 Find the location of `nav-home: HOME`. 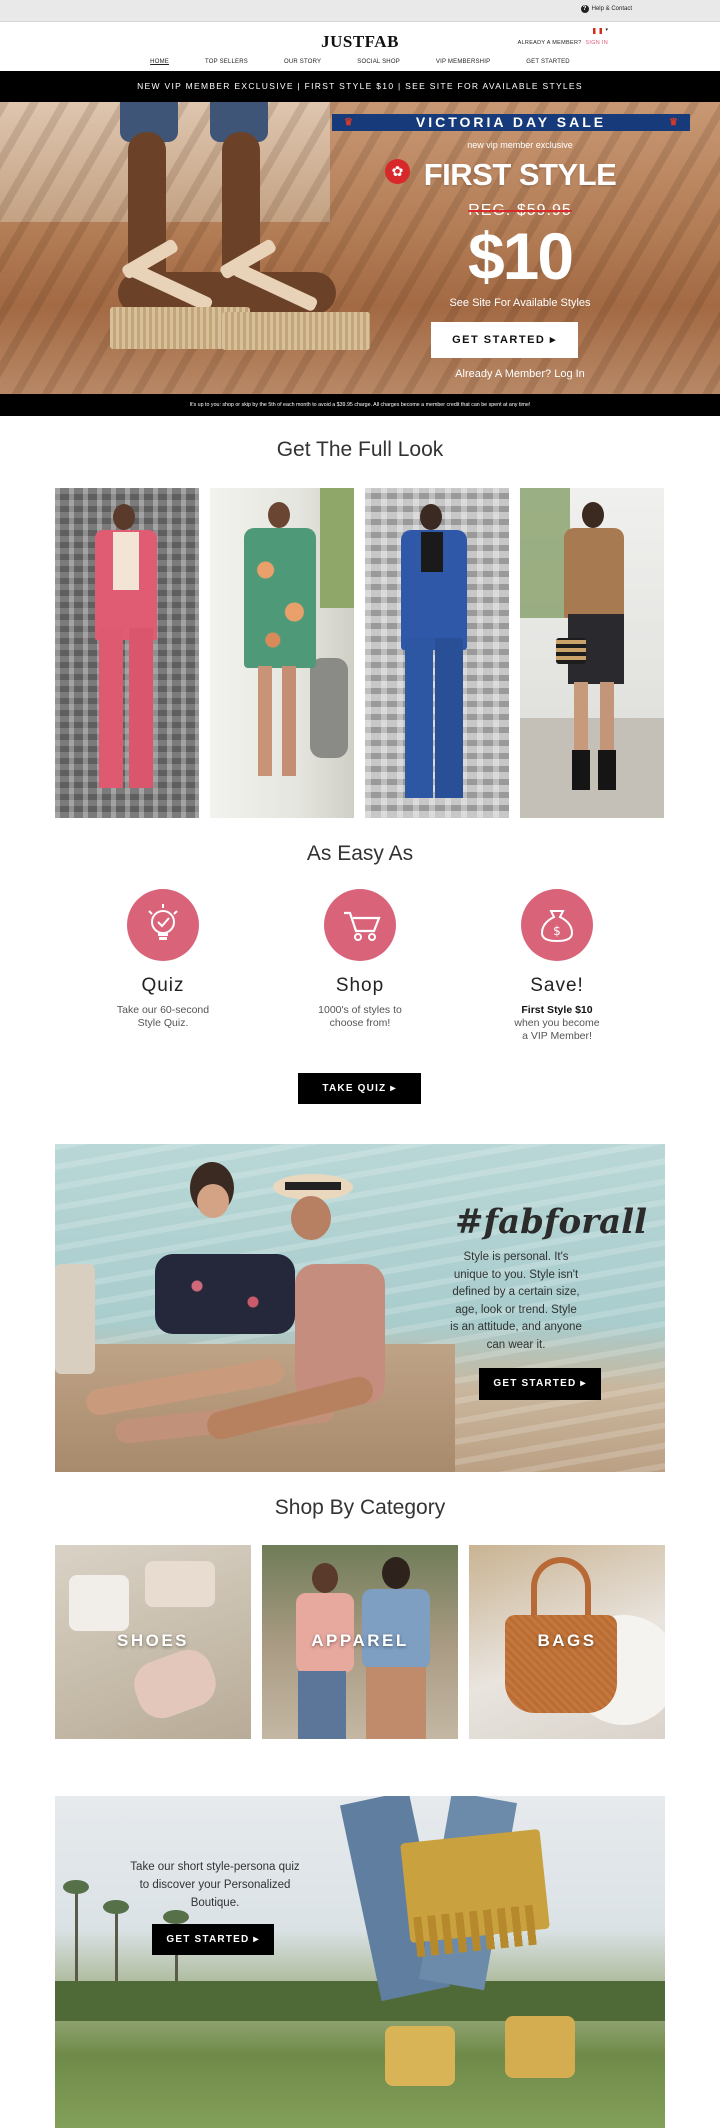

nav-home: HOME is located at coordinates (159, 62).